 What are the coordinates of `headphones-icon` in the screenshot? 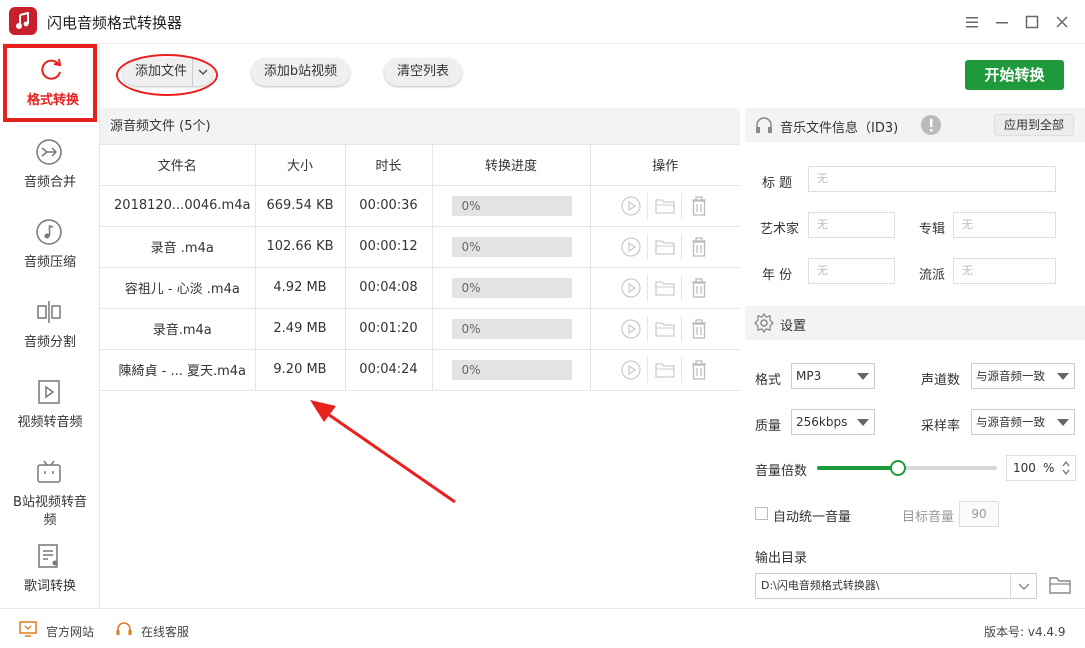 It's located at (764, 125).